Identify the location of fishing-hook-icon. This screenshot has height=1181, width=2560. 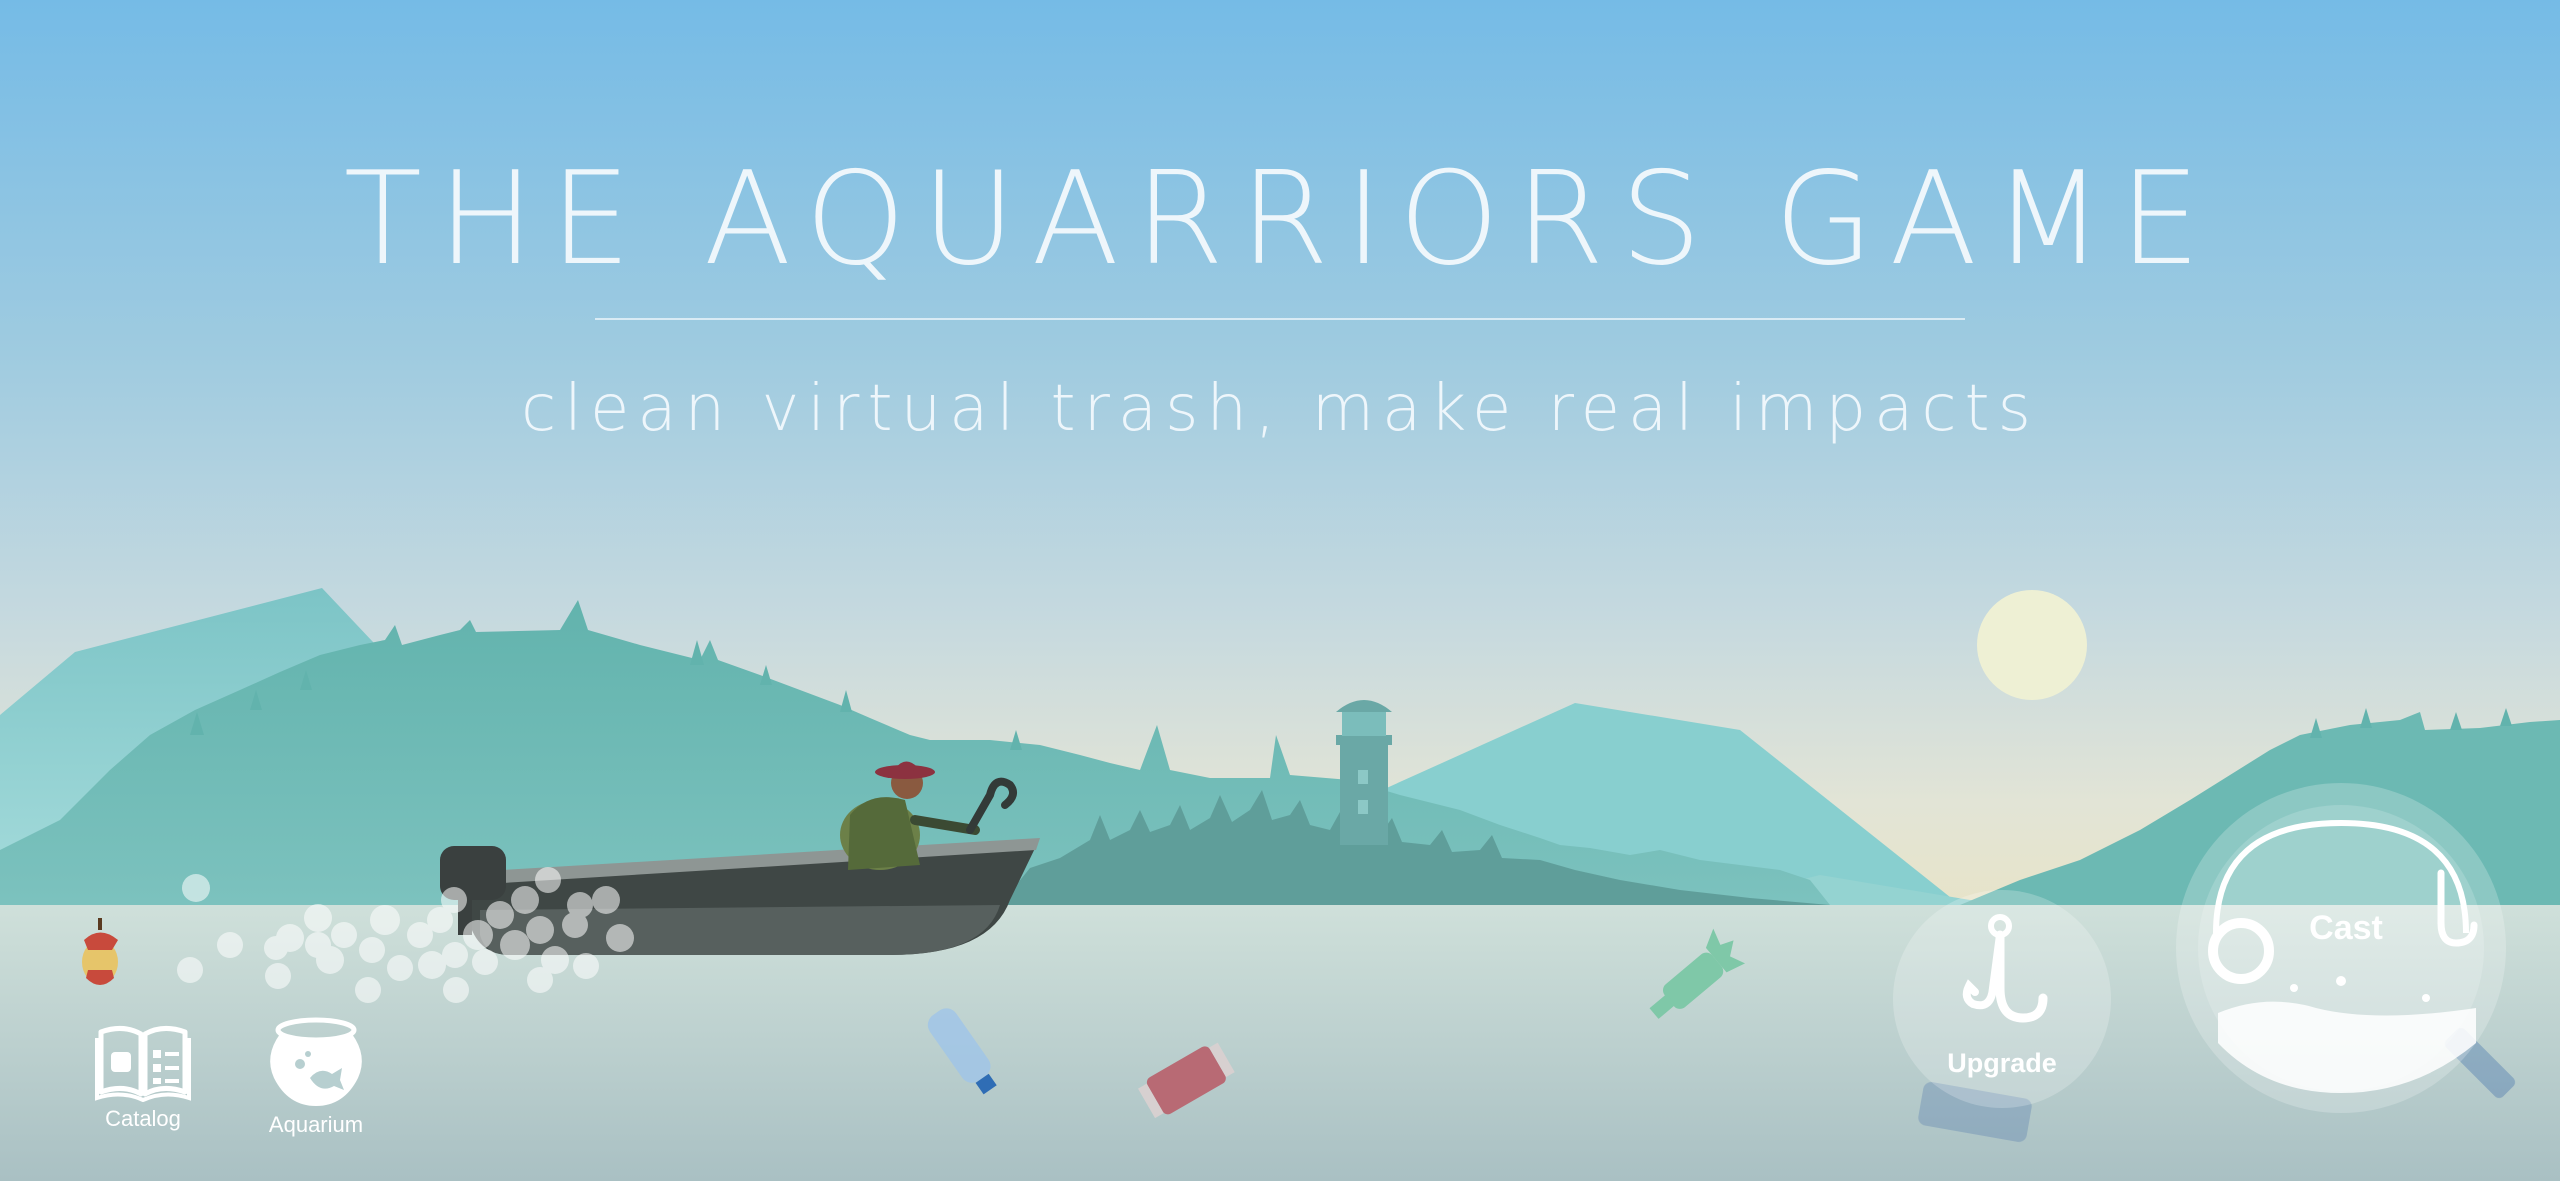
(2005, 968).